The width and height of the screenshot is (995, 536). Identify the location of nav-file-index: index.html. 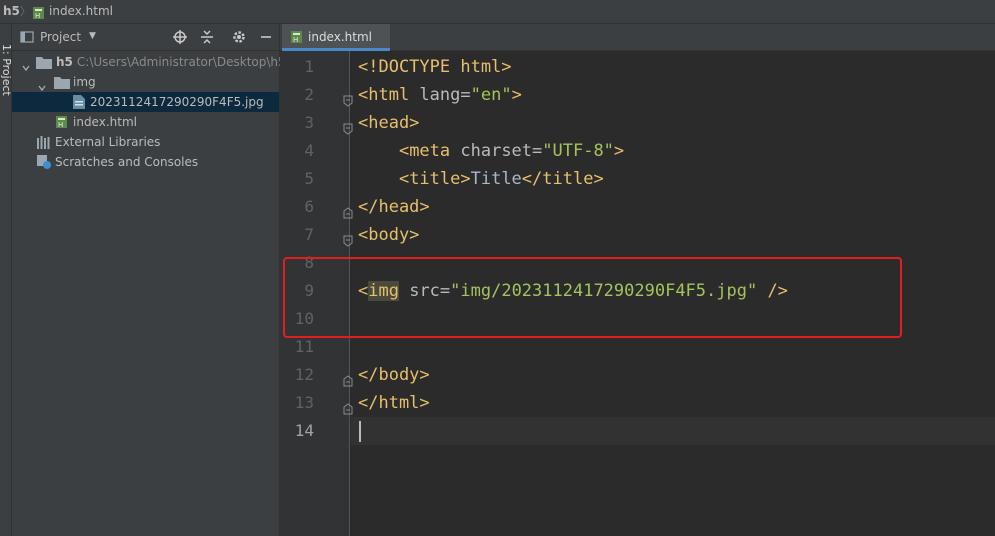
(81, 12).